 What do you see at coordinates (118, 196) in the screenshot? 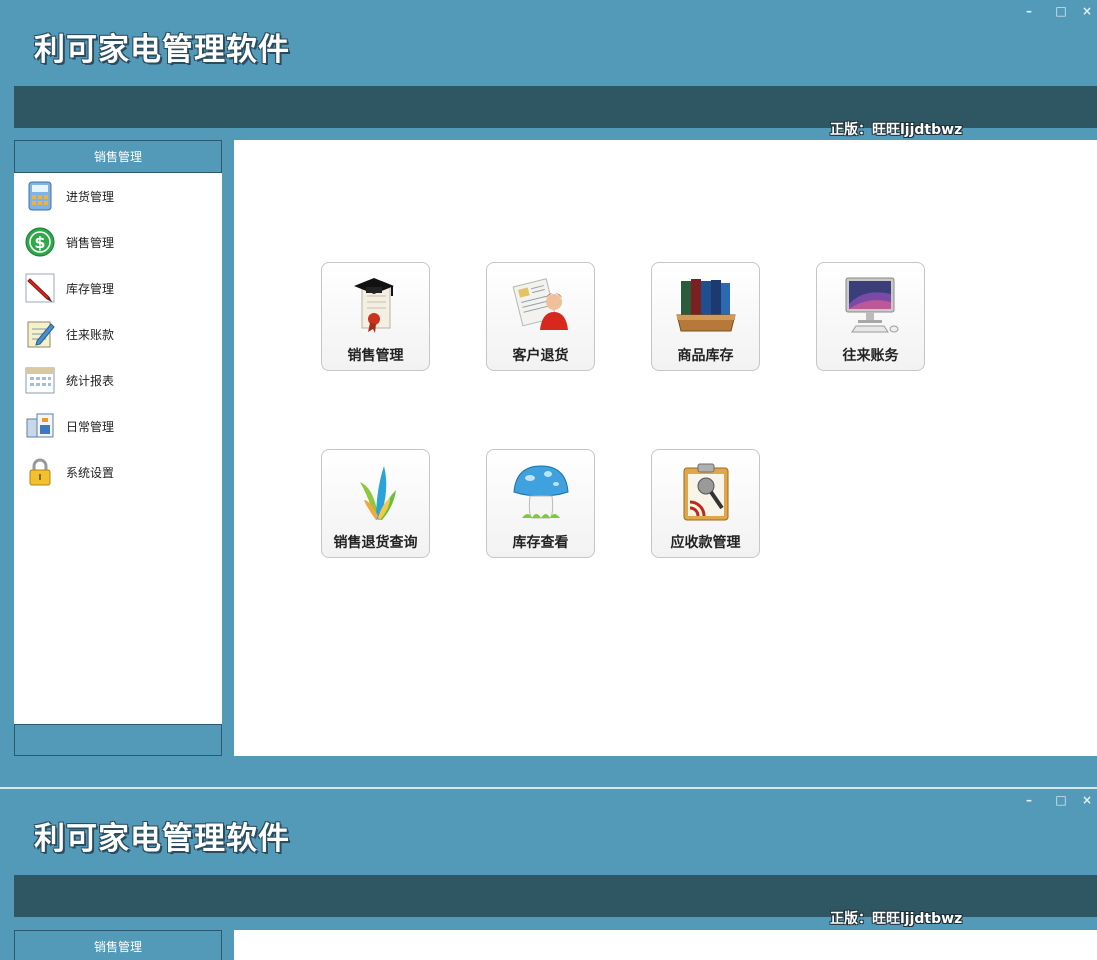
I see `sidebar-item-purchase: 进货管理` at bounding box center [118, 196].